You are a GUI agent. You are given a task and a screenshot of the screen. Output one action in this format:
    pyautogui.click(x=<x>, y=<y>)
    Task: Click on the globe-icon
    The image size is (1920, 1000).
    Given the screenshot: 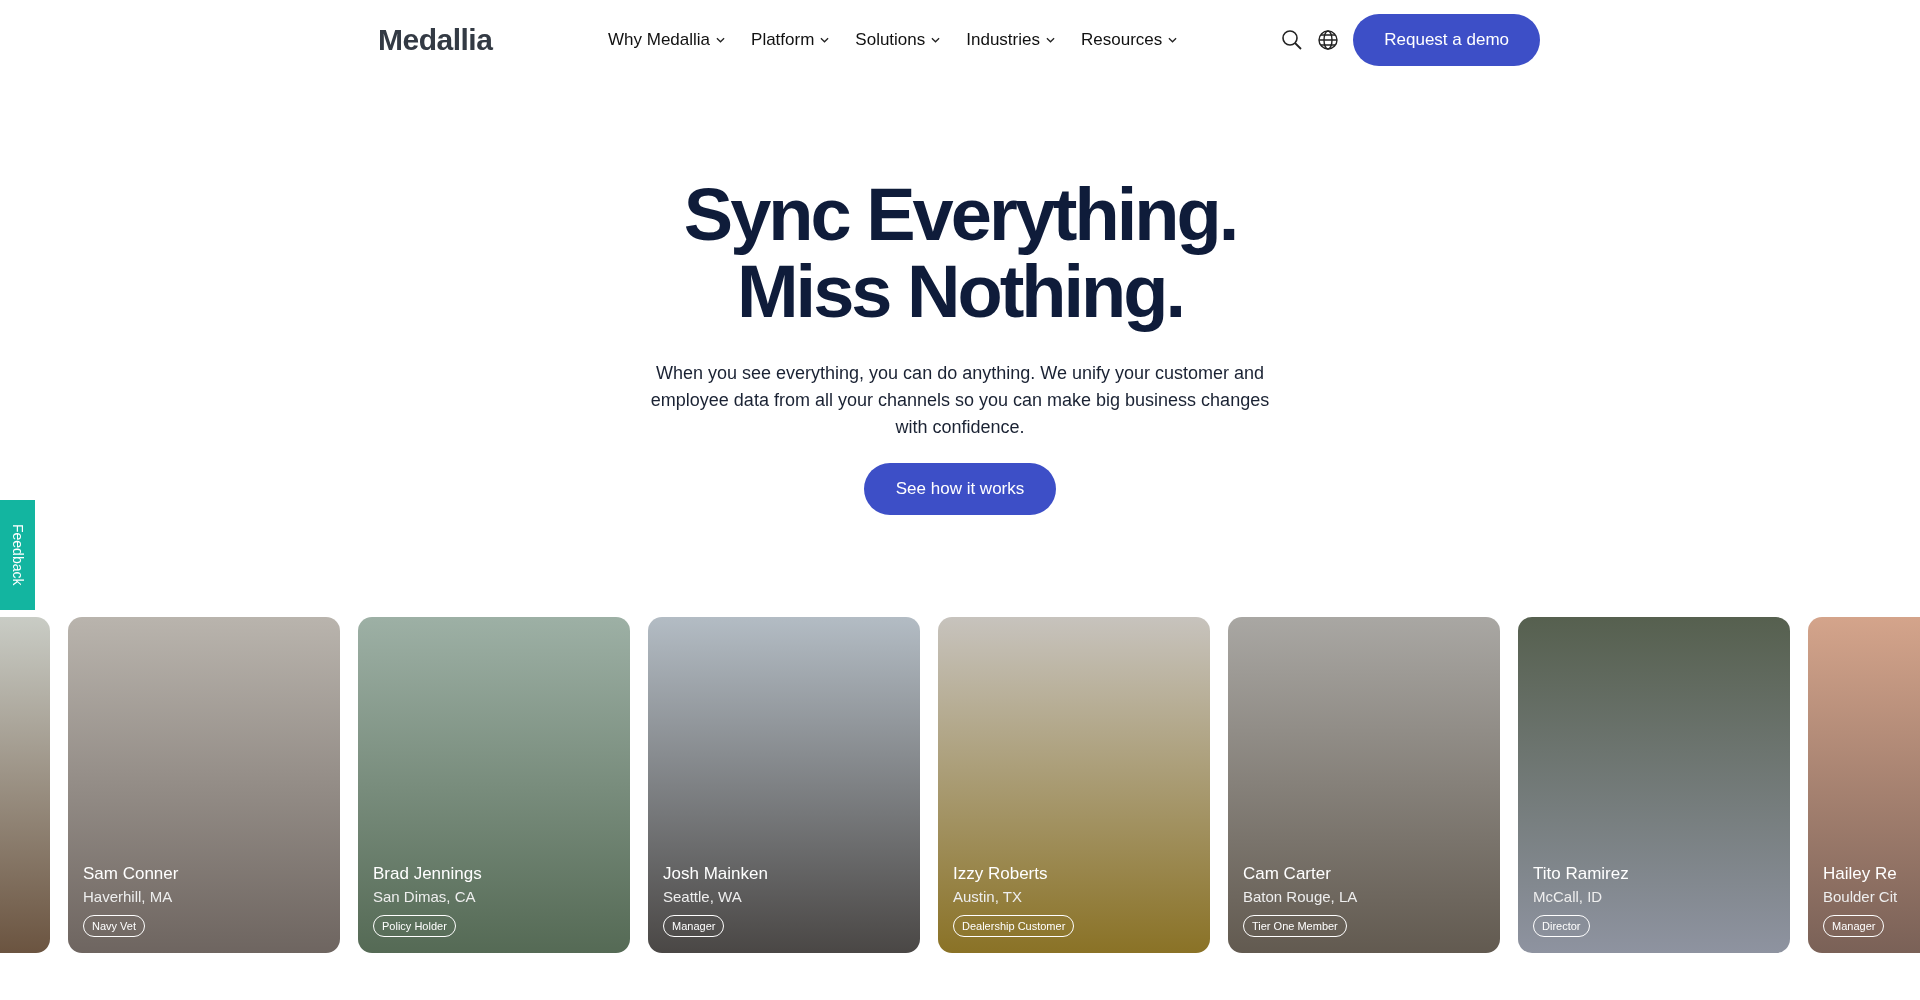 What is the action you would take?
    pyautogui.click(x=1328, y=40)
    